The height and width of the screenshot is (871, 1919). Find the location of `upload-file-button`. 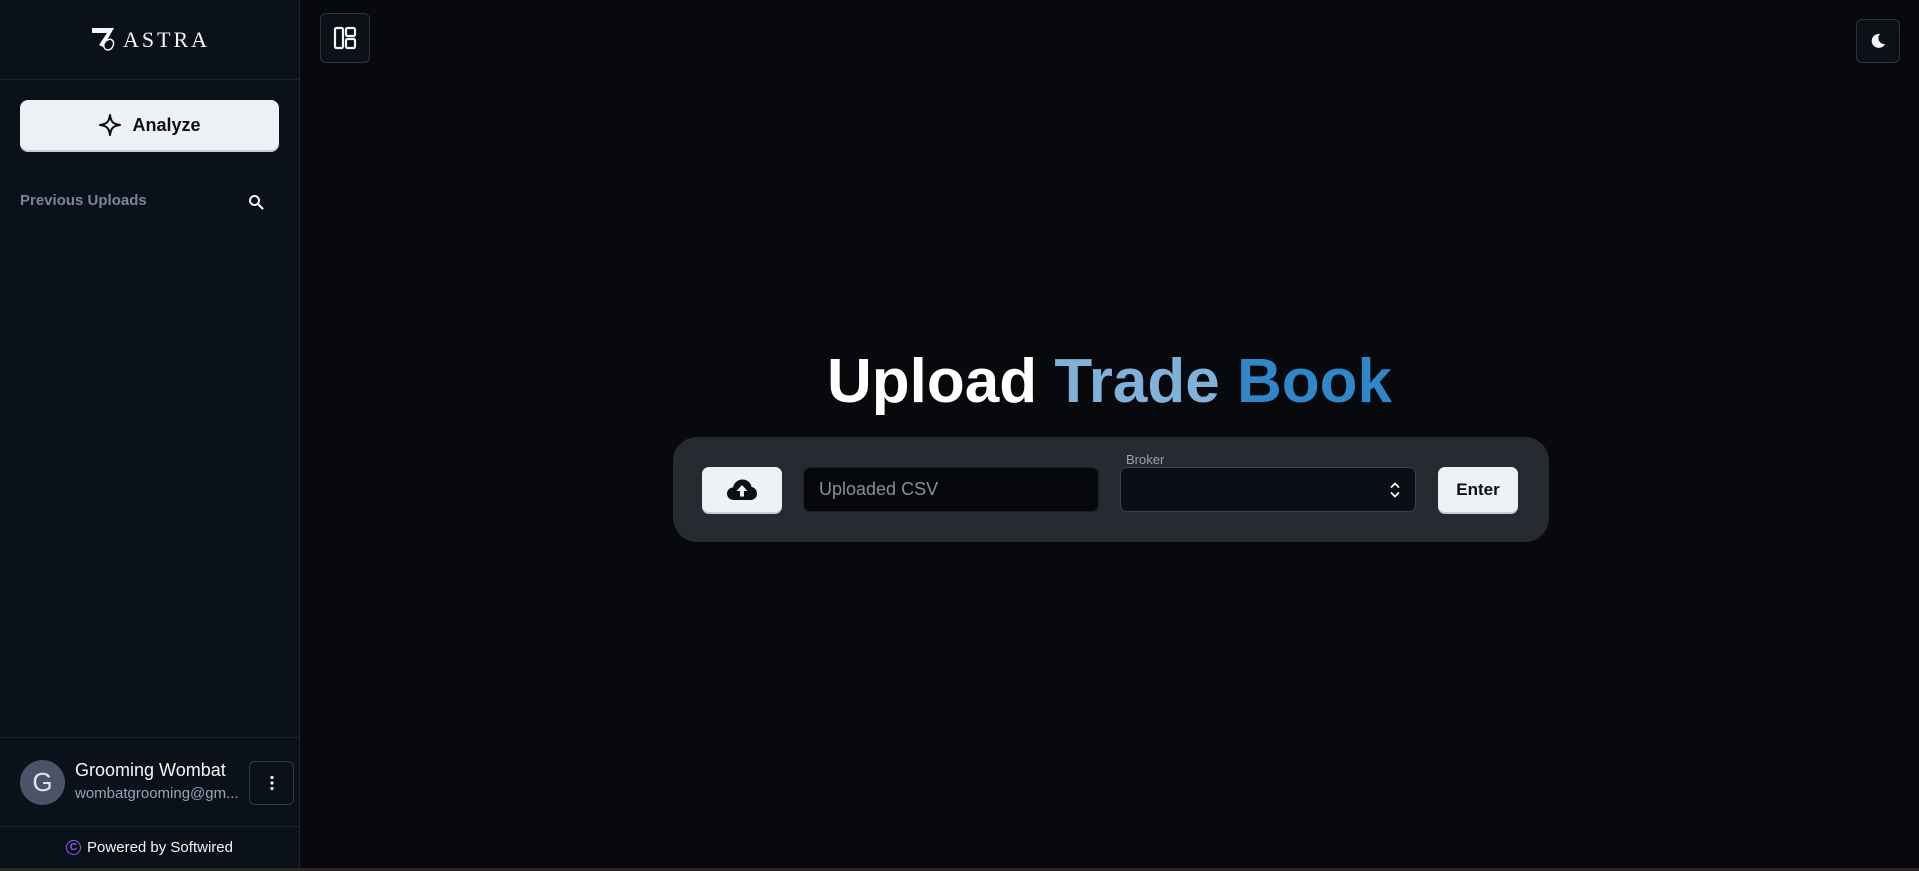

upload-file-button is located at coordinates (742, 489).